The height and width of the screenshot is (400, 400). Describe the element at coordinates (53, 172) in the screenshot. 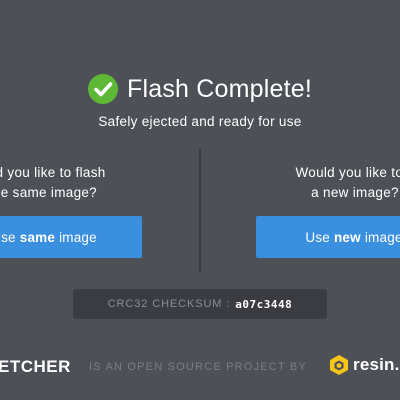

I see `flash-same-question-line1: uld you like to flash` at that location.